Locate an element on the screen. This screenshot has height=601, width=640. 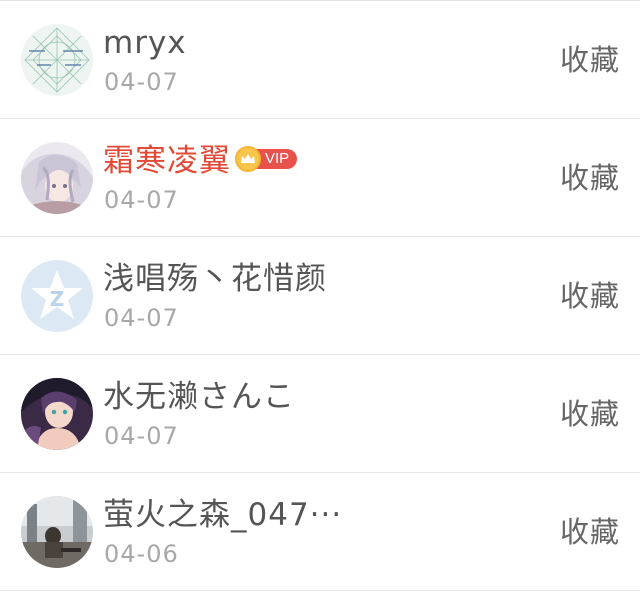
avatar: Z is located at coordinates (57, 296).